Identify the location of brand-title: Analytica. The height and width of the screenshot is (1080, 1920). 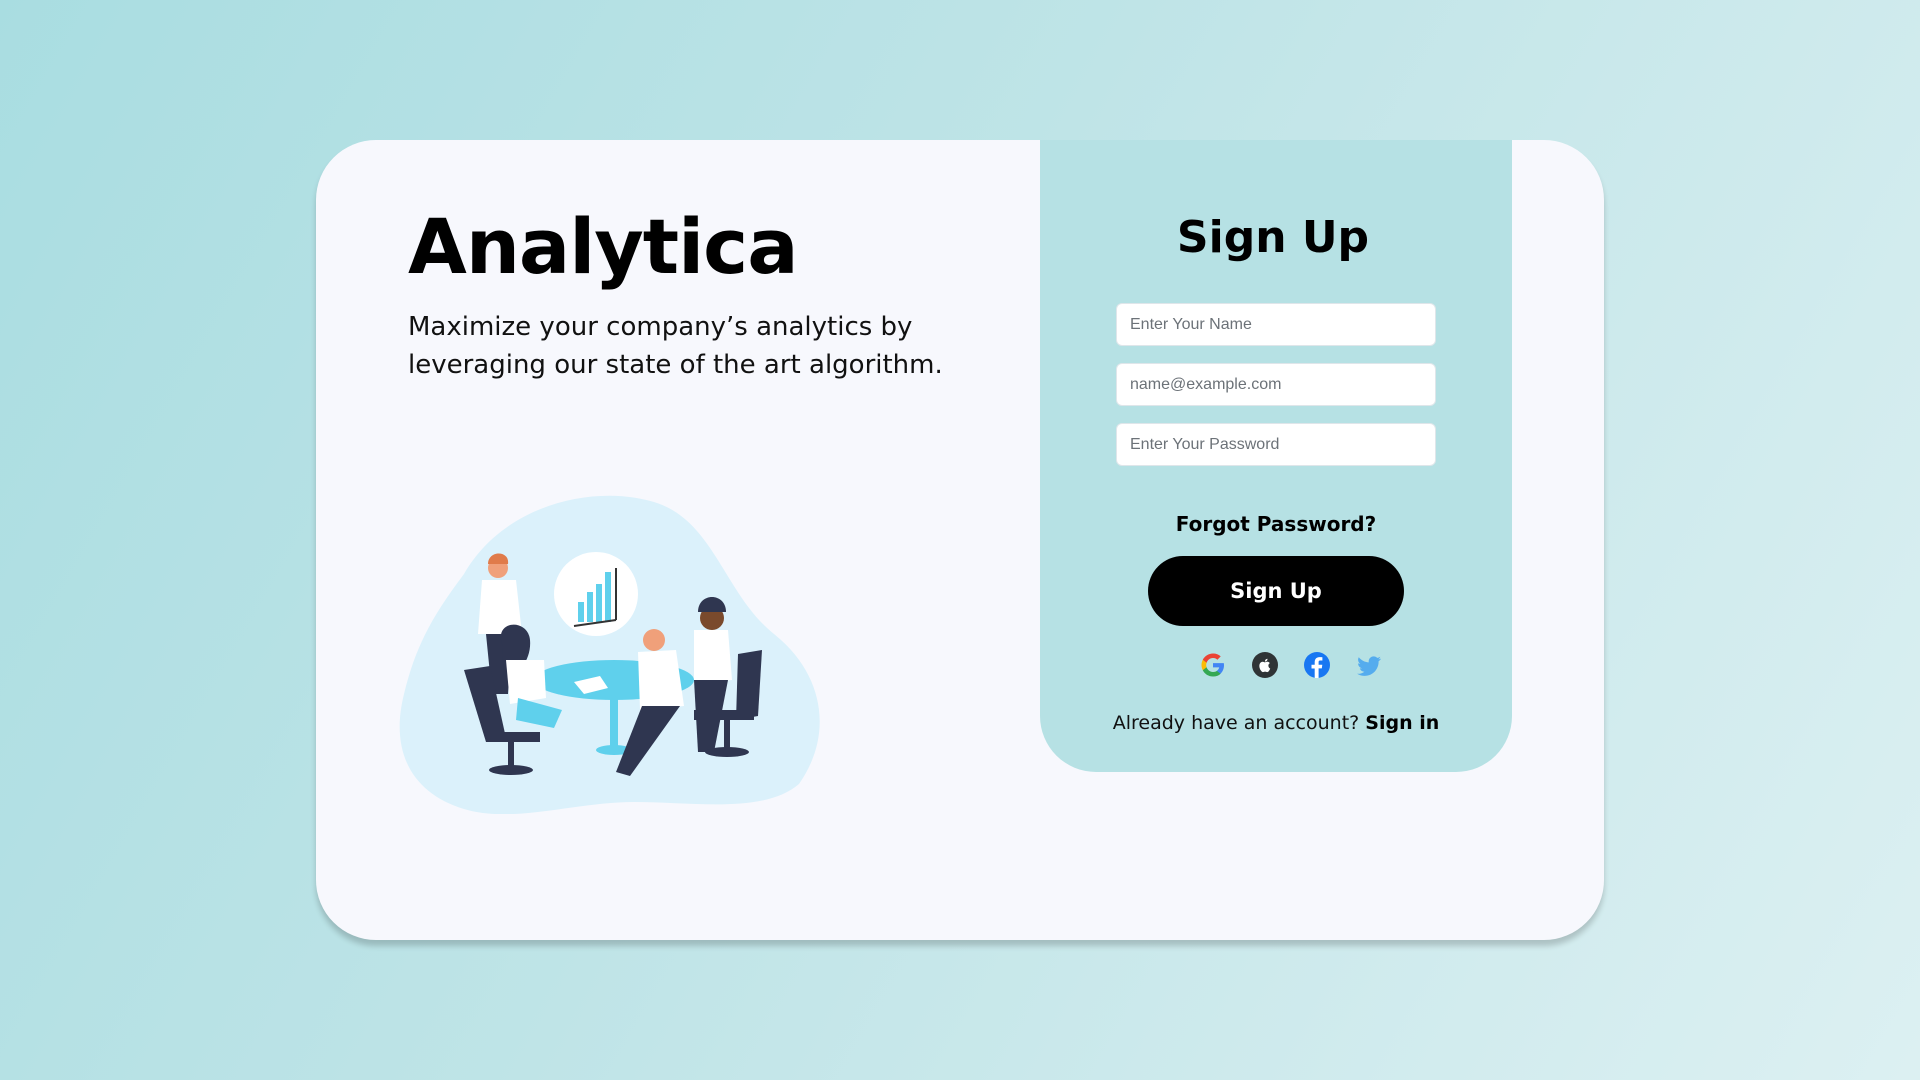
(603, 246).